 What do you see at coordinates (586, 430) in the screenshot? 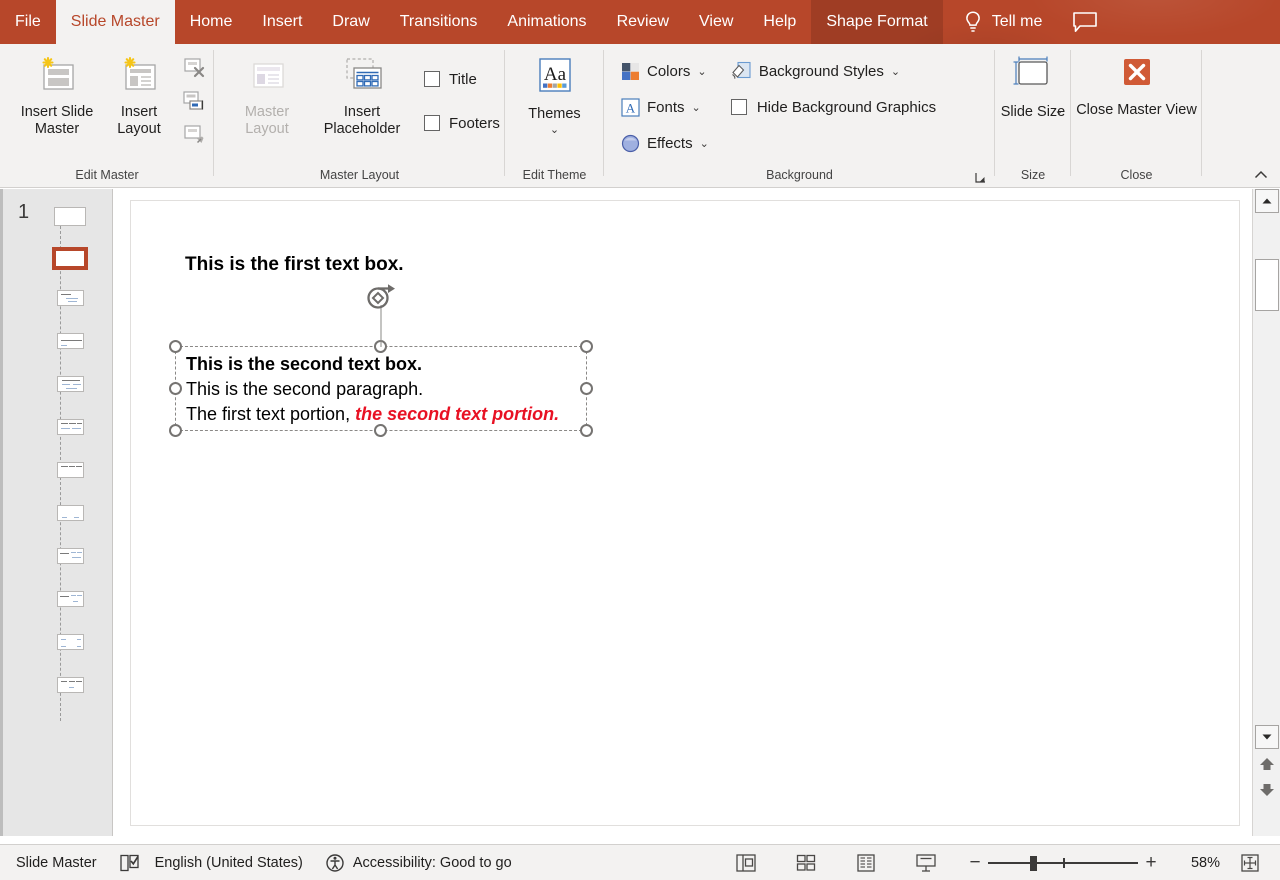
I see `resize-handle-bottom-right` at bounding box center [586, 430].